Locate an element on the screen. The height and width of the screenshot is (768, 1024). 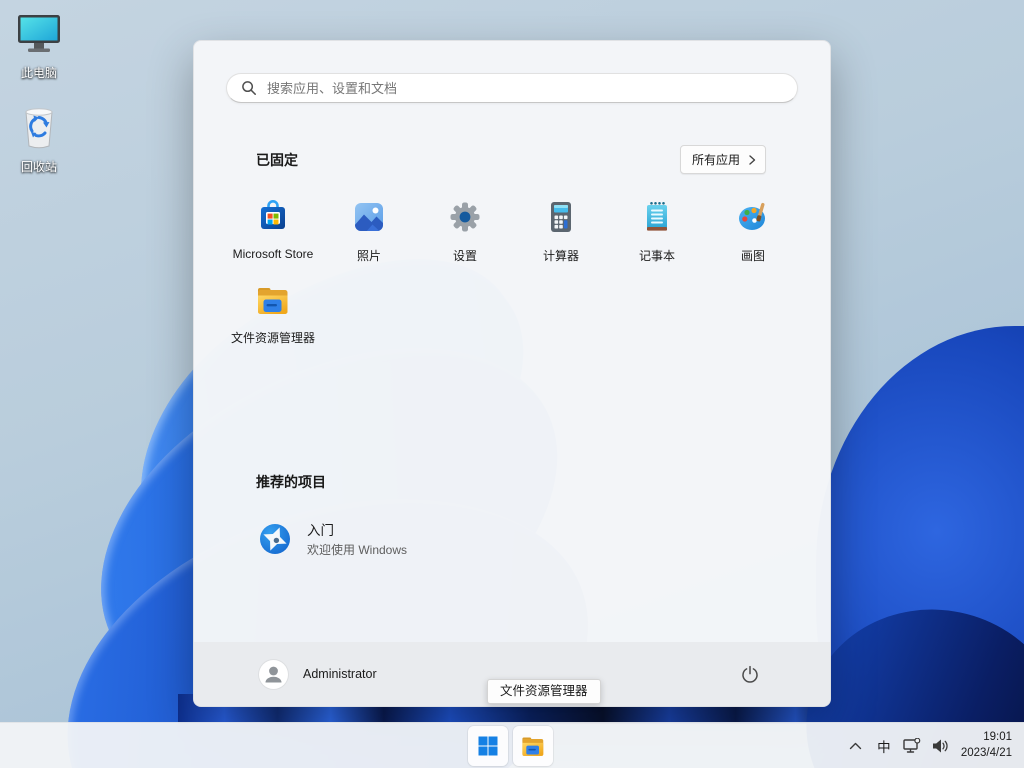
recycle-bin-icon is located at coordinates (39, 129).